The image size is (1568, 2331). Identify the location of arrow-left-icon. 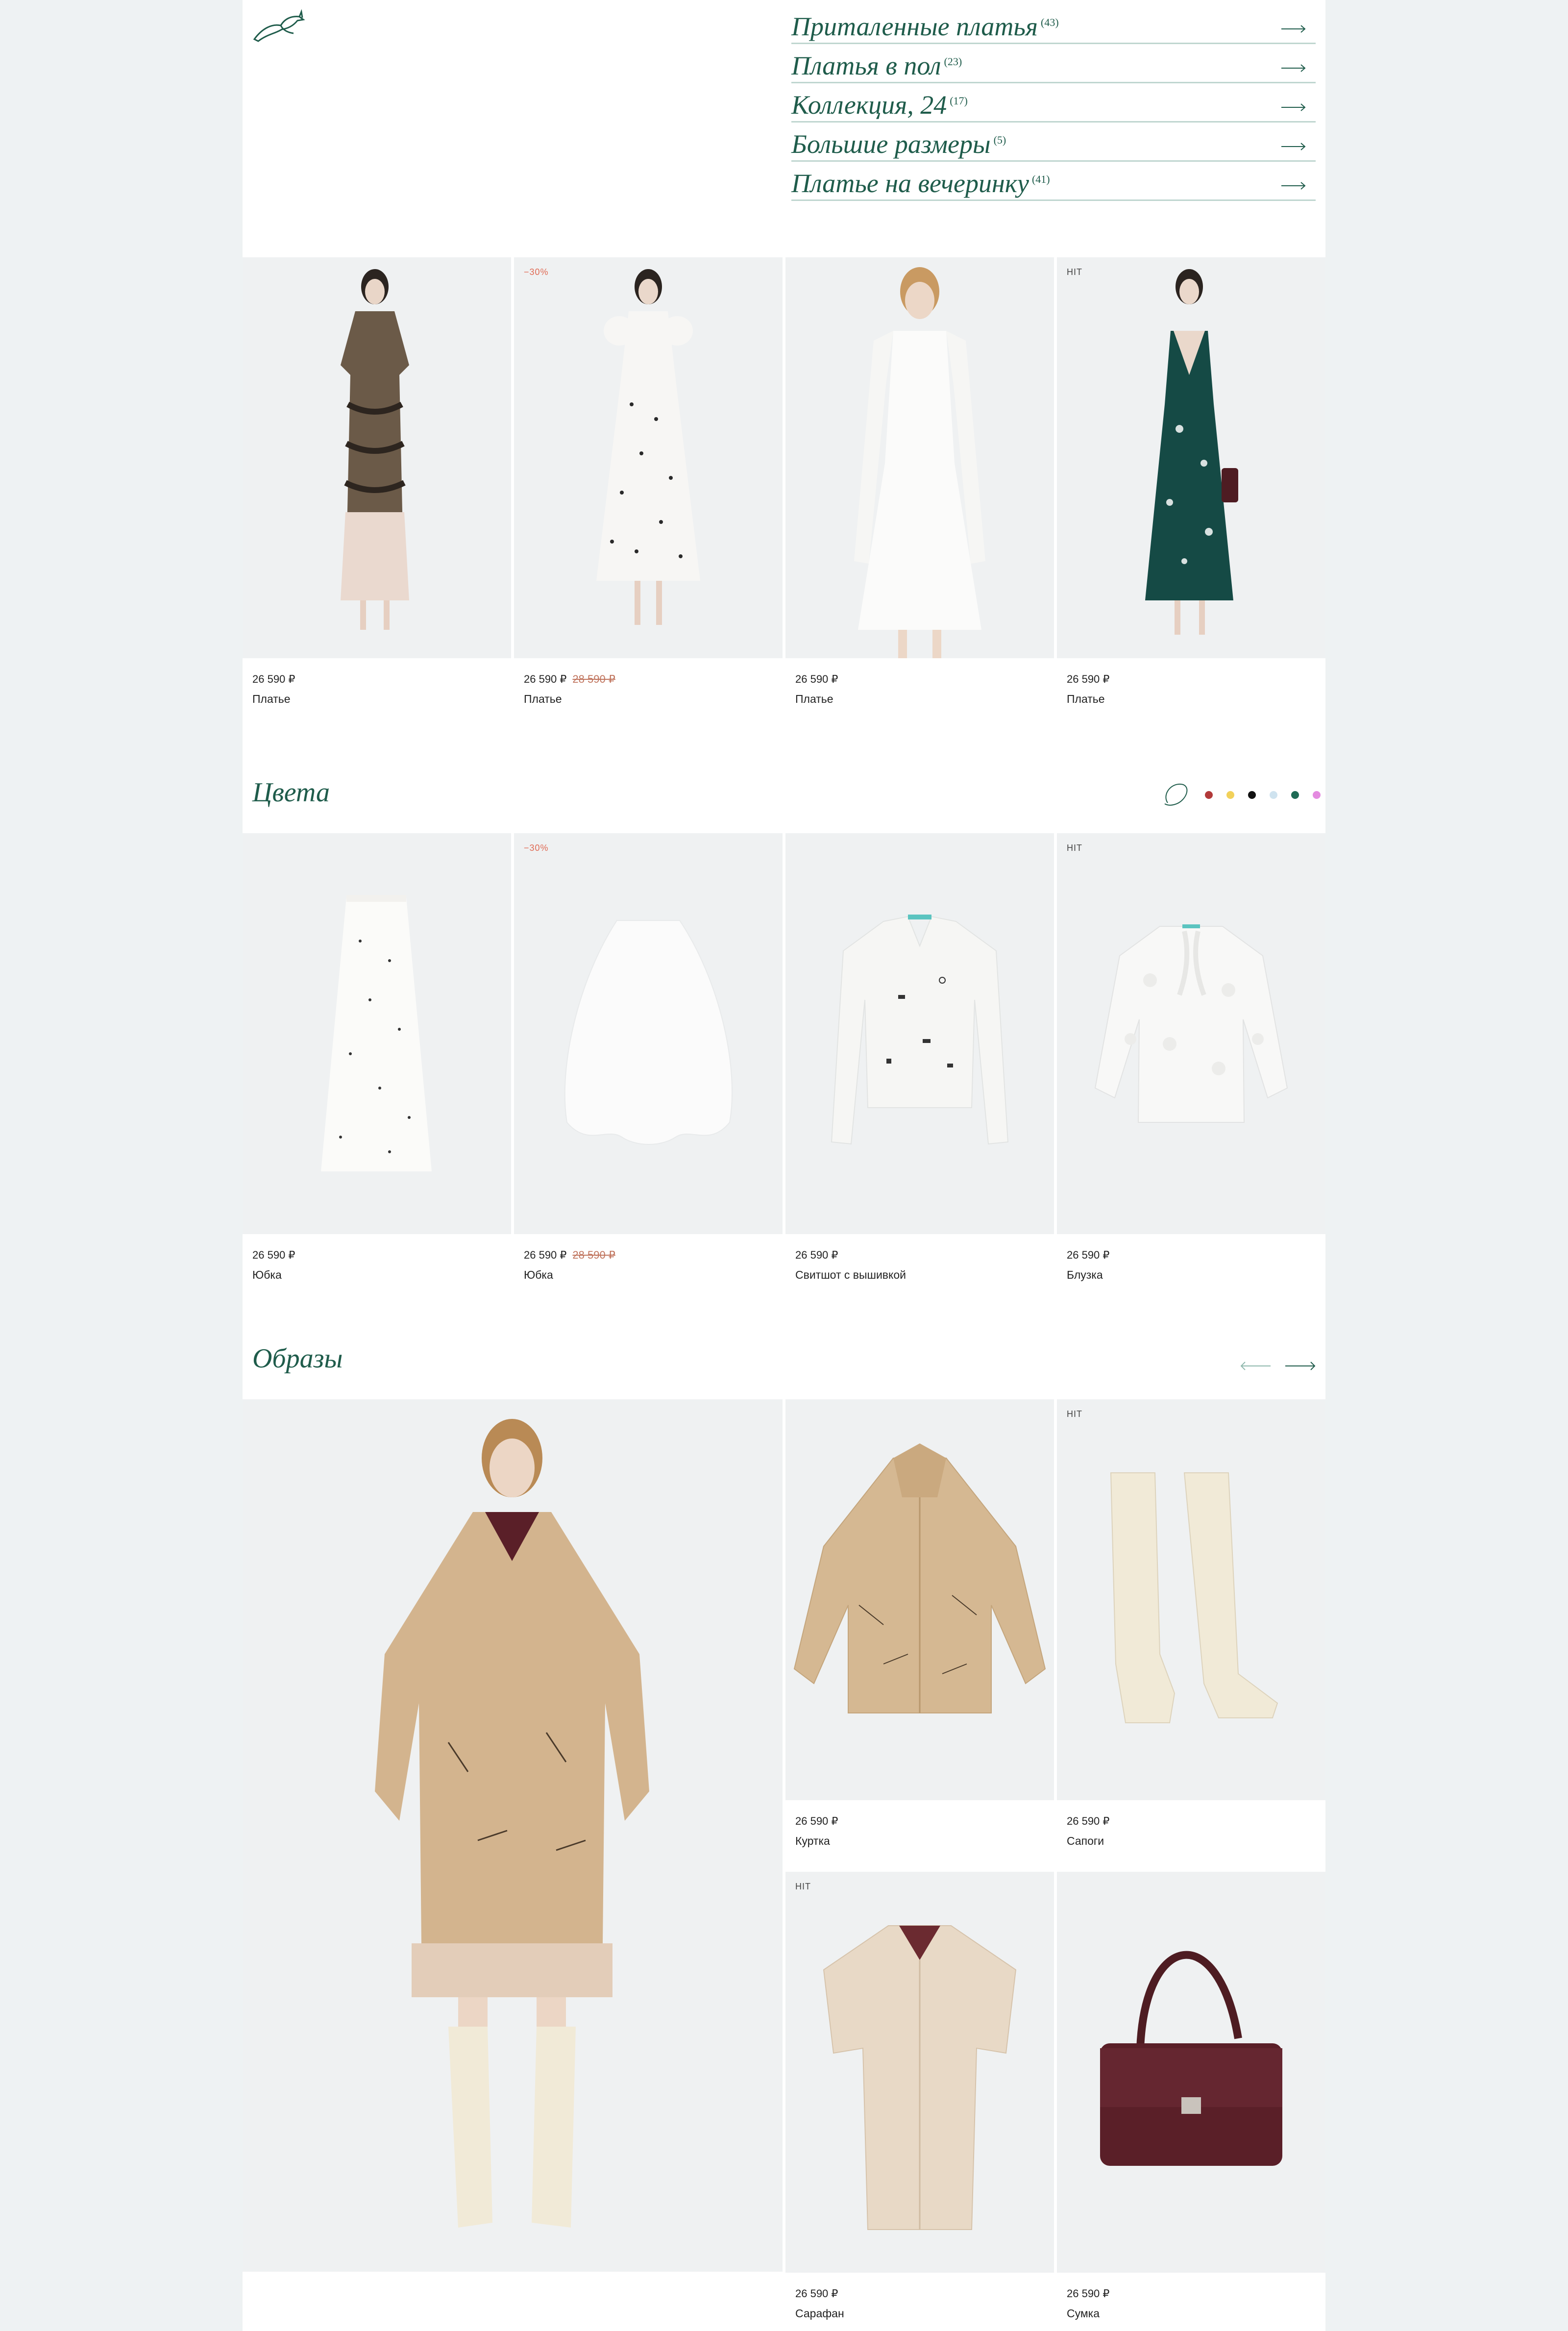
(1255, 1366).